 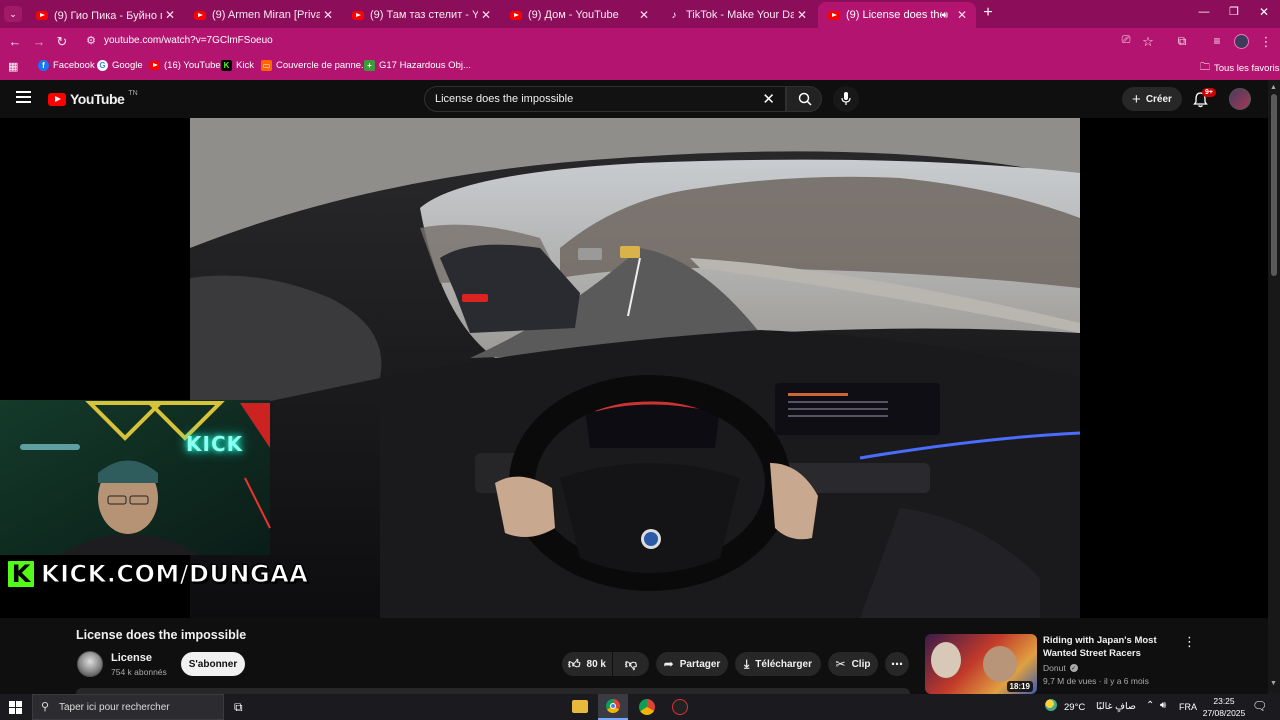 I want to click on bookmark-facebook: f Facebook, so click(x=66, y=65).